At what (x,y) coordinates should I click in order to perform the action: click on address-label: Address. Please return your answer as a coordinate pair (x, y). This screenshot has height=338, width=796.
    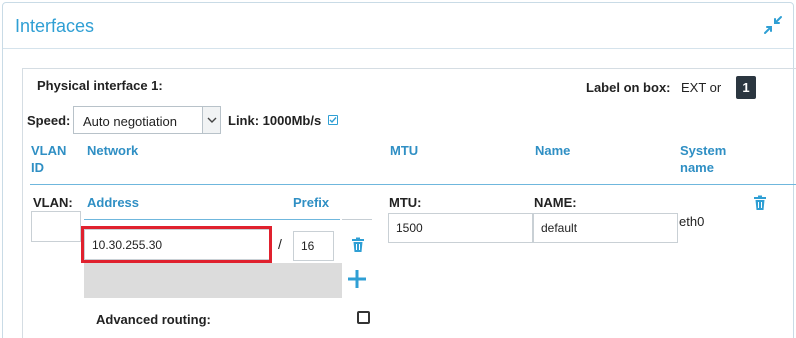
    Looking at the image, I should click on (113, 202).